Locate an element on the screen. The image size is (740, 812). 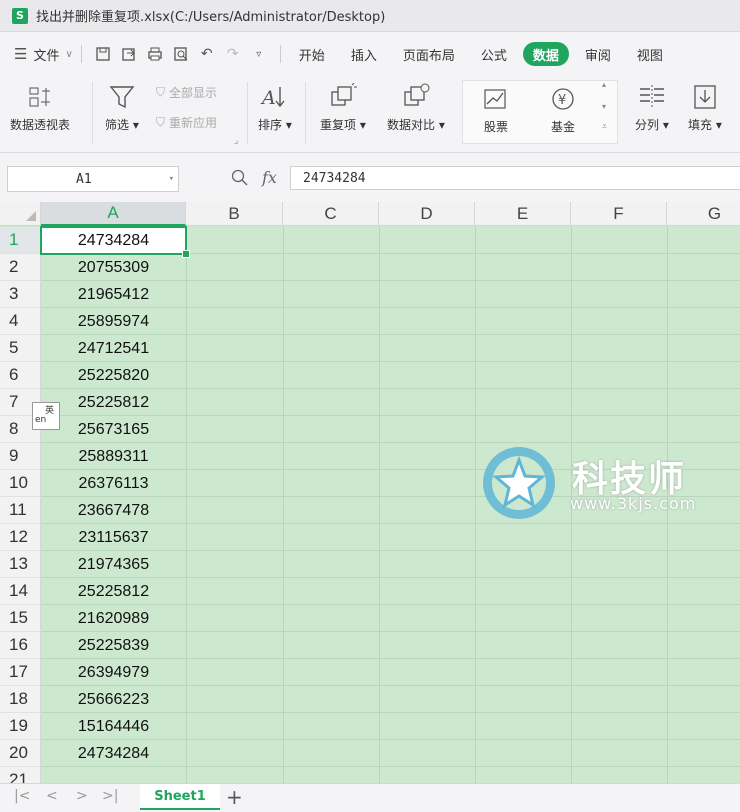
row-header-15: 15 is located at coordinates (20, 618).